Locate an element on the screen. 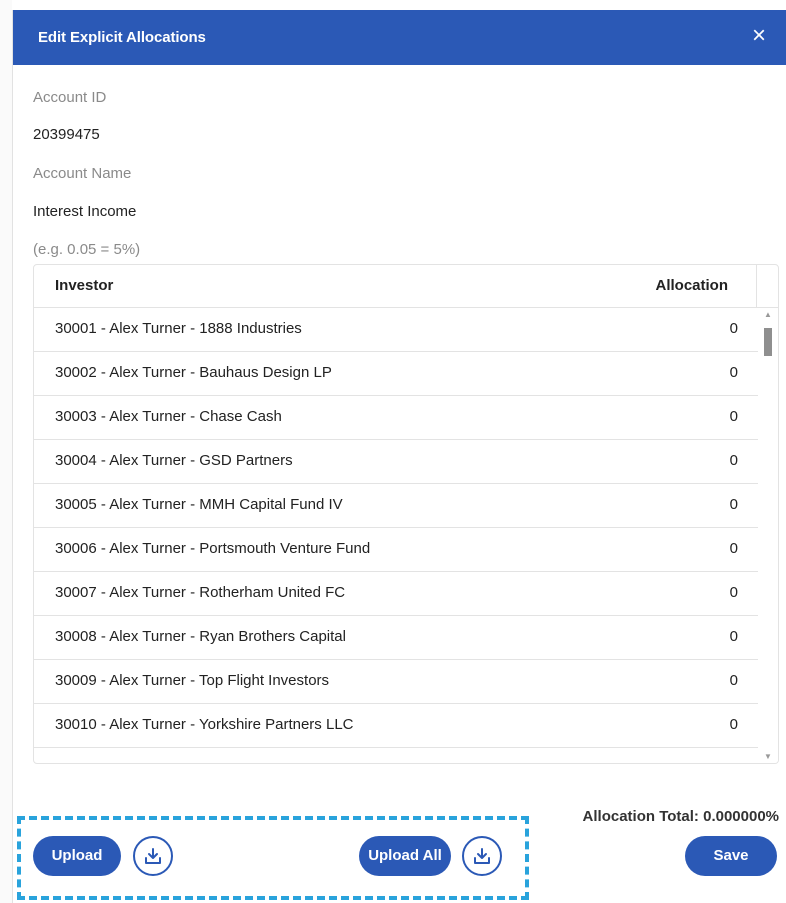  header-divider is located at coordinates (756, 286).